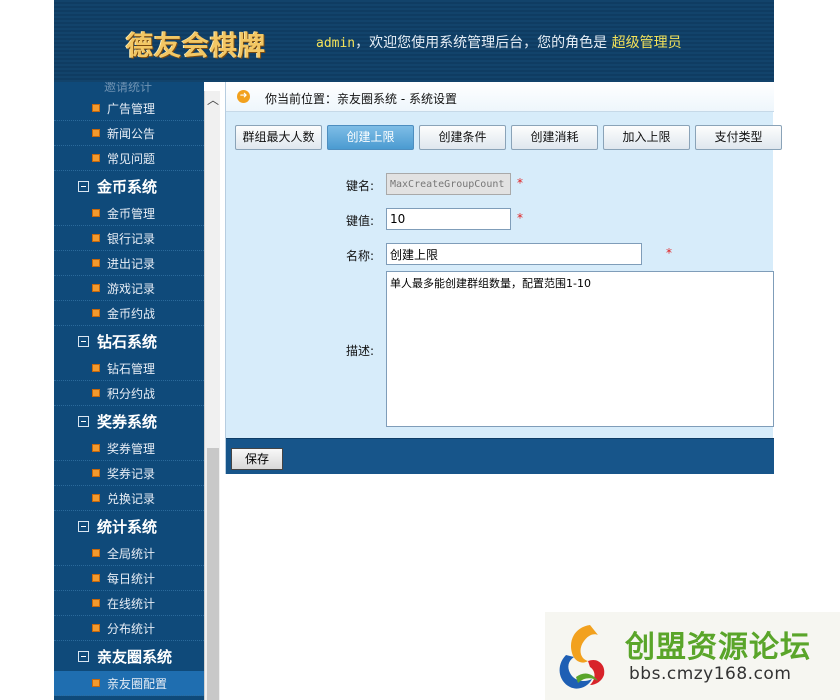 The height and width of the screenshot is (700, 840). What do you see at coordinates (129, 448) in the screenshot?
I see `sidebar-item: 奖券管理` at bounding box center [129, 448].